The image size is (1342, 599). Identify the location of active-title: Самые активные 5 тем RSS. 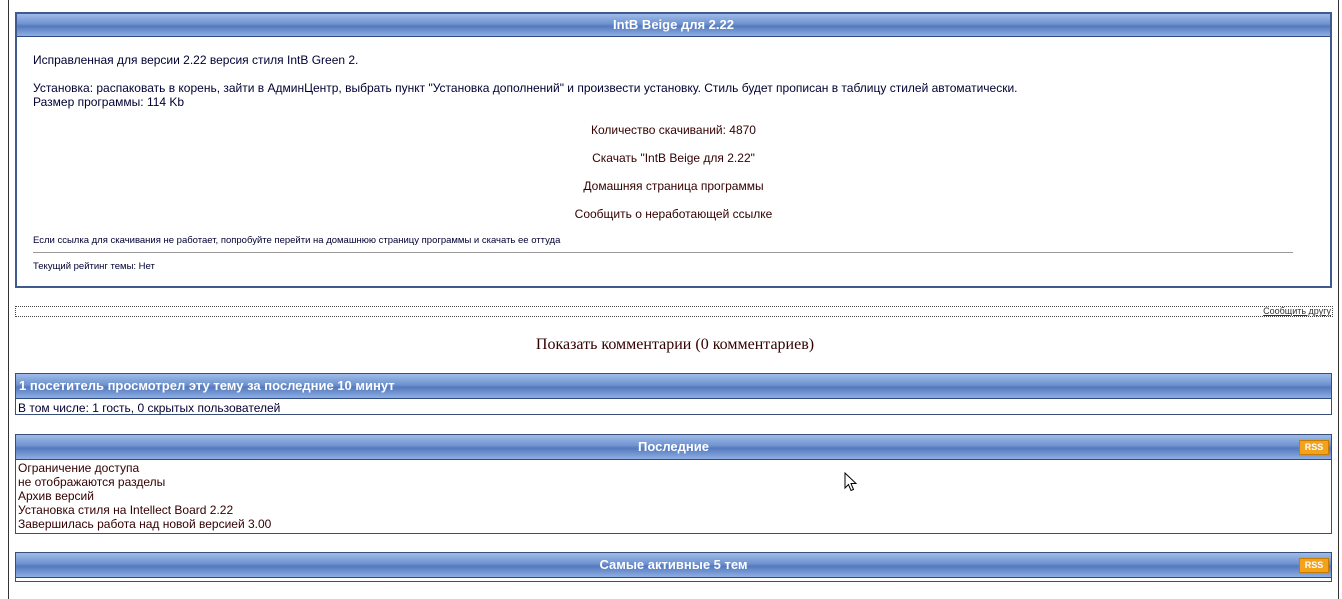
(673, 565).